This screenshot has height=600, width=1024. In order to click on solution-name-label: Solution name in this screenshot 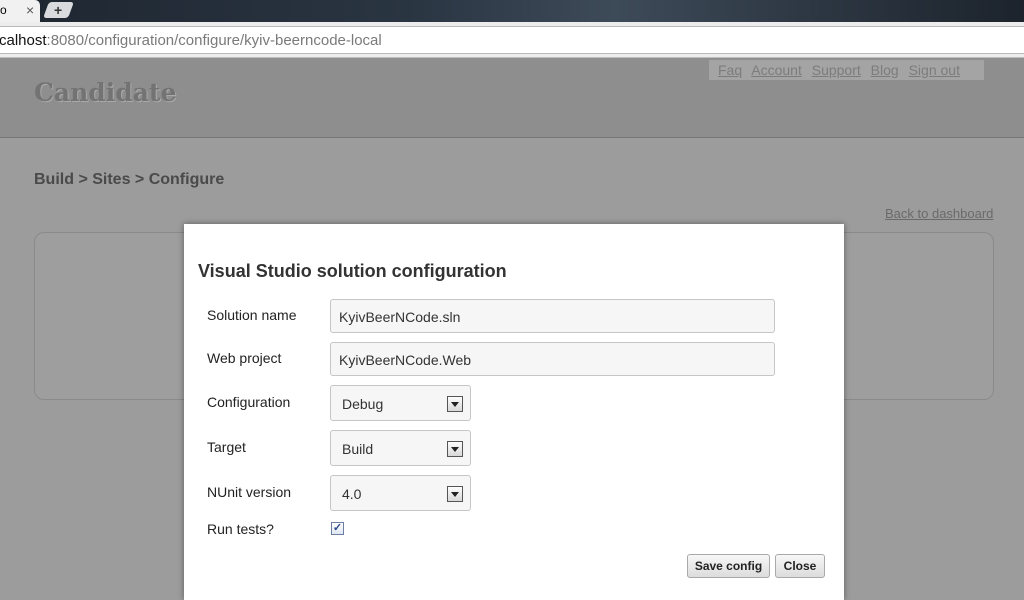, I will do `click(252, 315)`.